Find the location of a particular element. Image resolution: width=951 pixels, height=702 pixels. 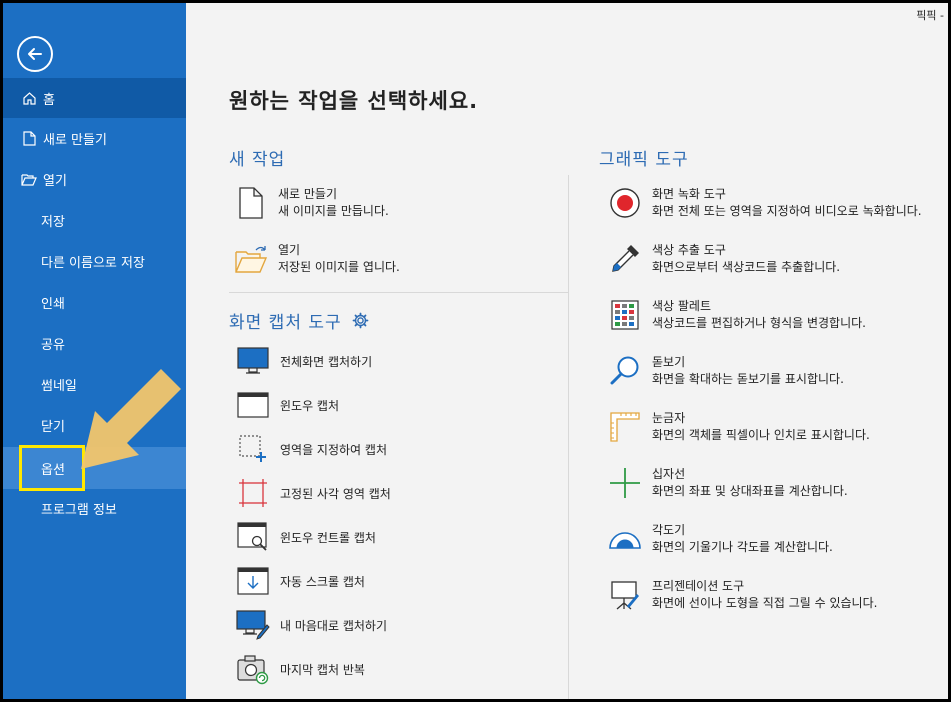

tool-color-picker: 색상 추출 도구 화면으로부터 색상코드를 추출합니다. is located at coordinates (724, 259).